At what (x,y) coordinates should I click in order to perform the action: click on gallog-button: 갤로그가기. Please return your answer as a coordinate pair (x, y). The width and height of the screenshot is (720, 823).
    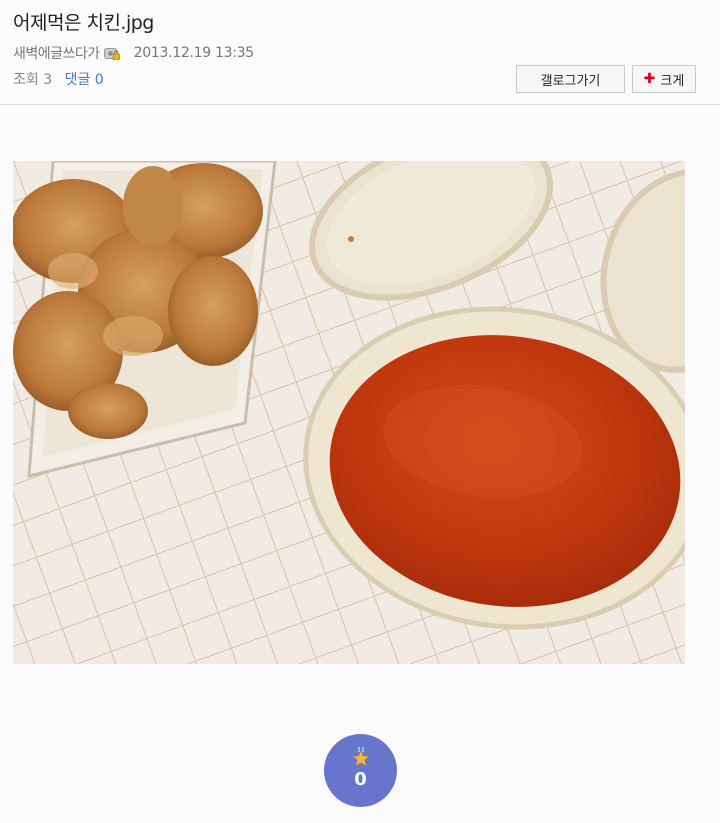
    Looking at the image, I should click on (570, 79).